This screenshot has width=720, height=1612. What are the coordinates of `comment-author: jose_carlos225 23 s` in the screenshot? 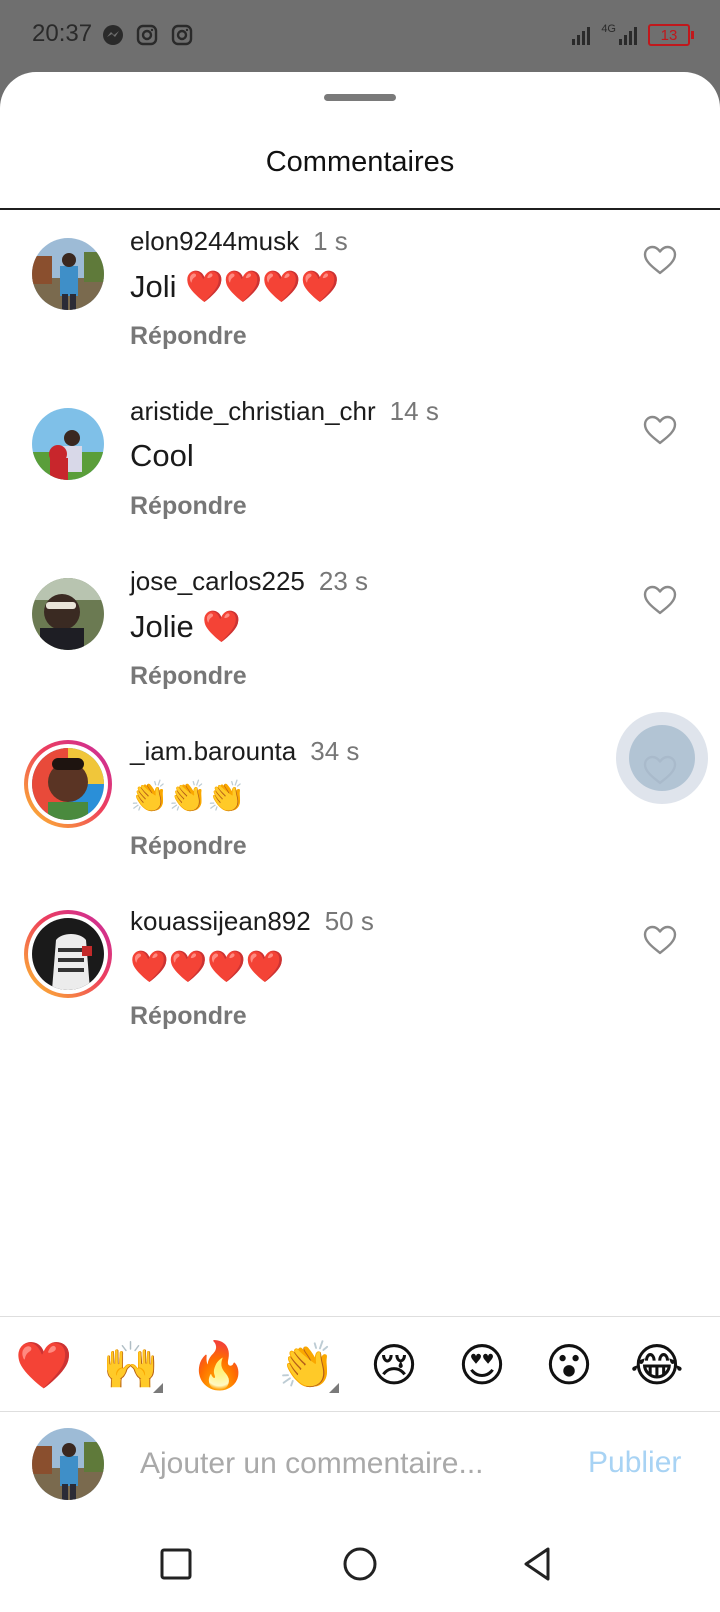 It's located at (249, 581).